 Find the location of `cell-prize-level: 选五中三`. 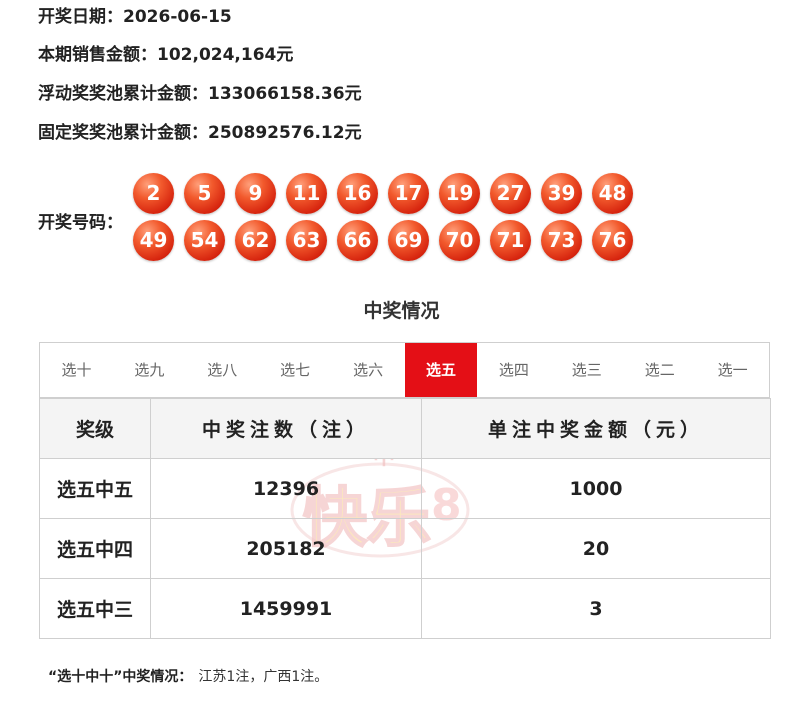

cell-prize-level: 选五中三 is located at coordinates (95, 608).